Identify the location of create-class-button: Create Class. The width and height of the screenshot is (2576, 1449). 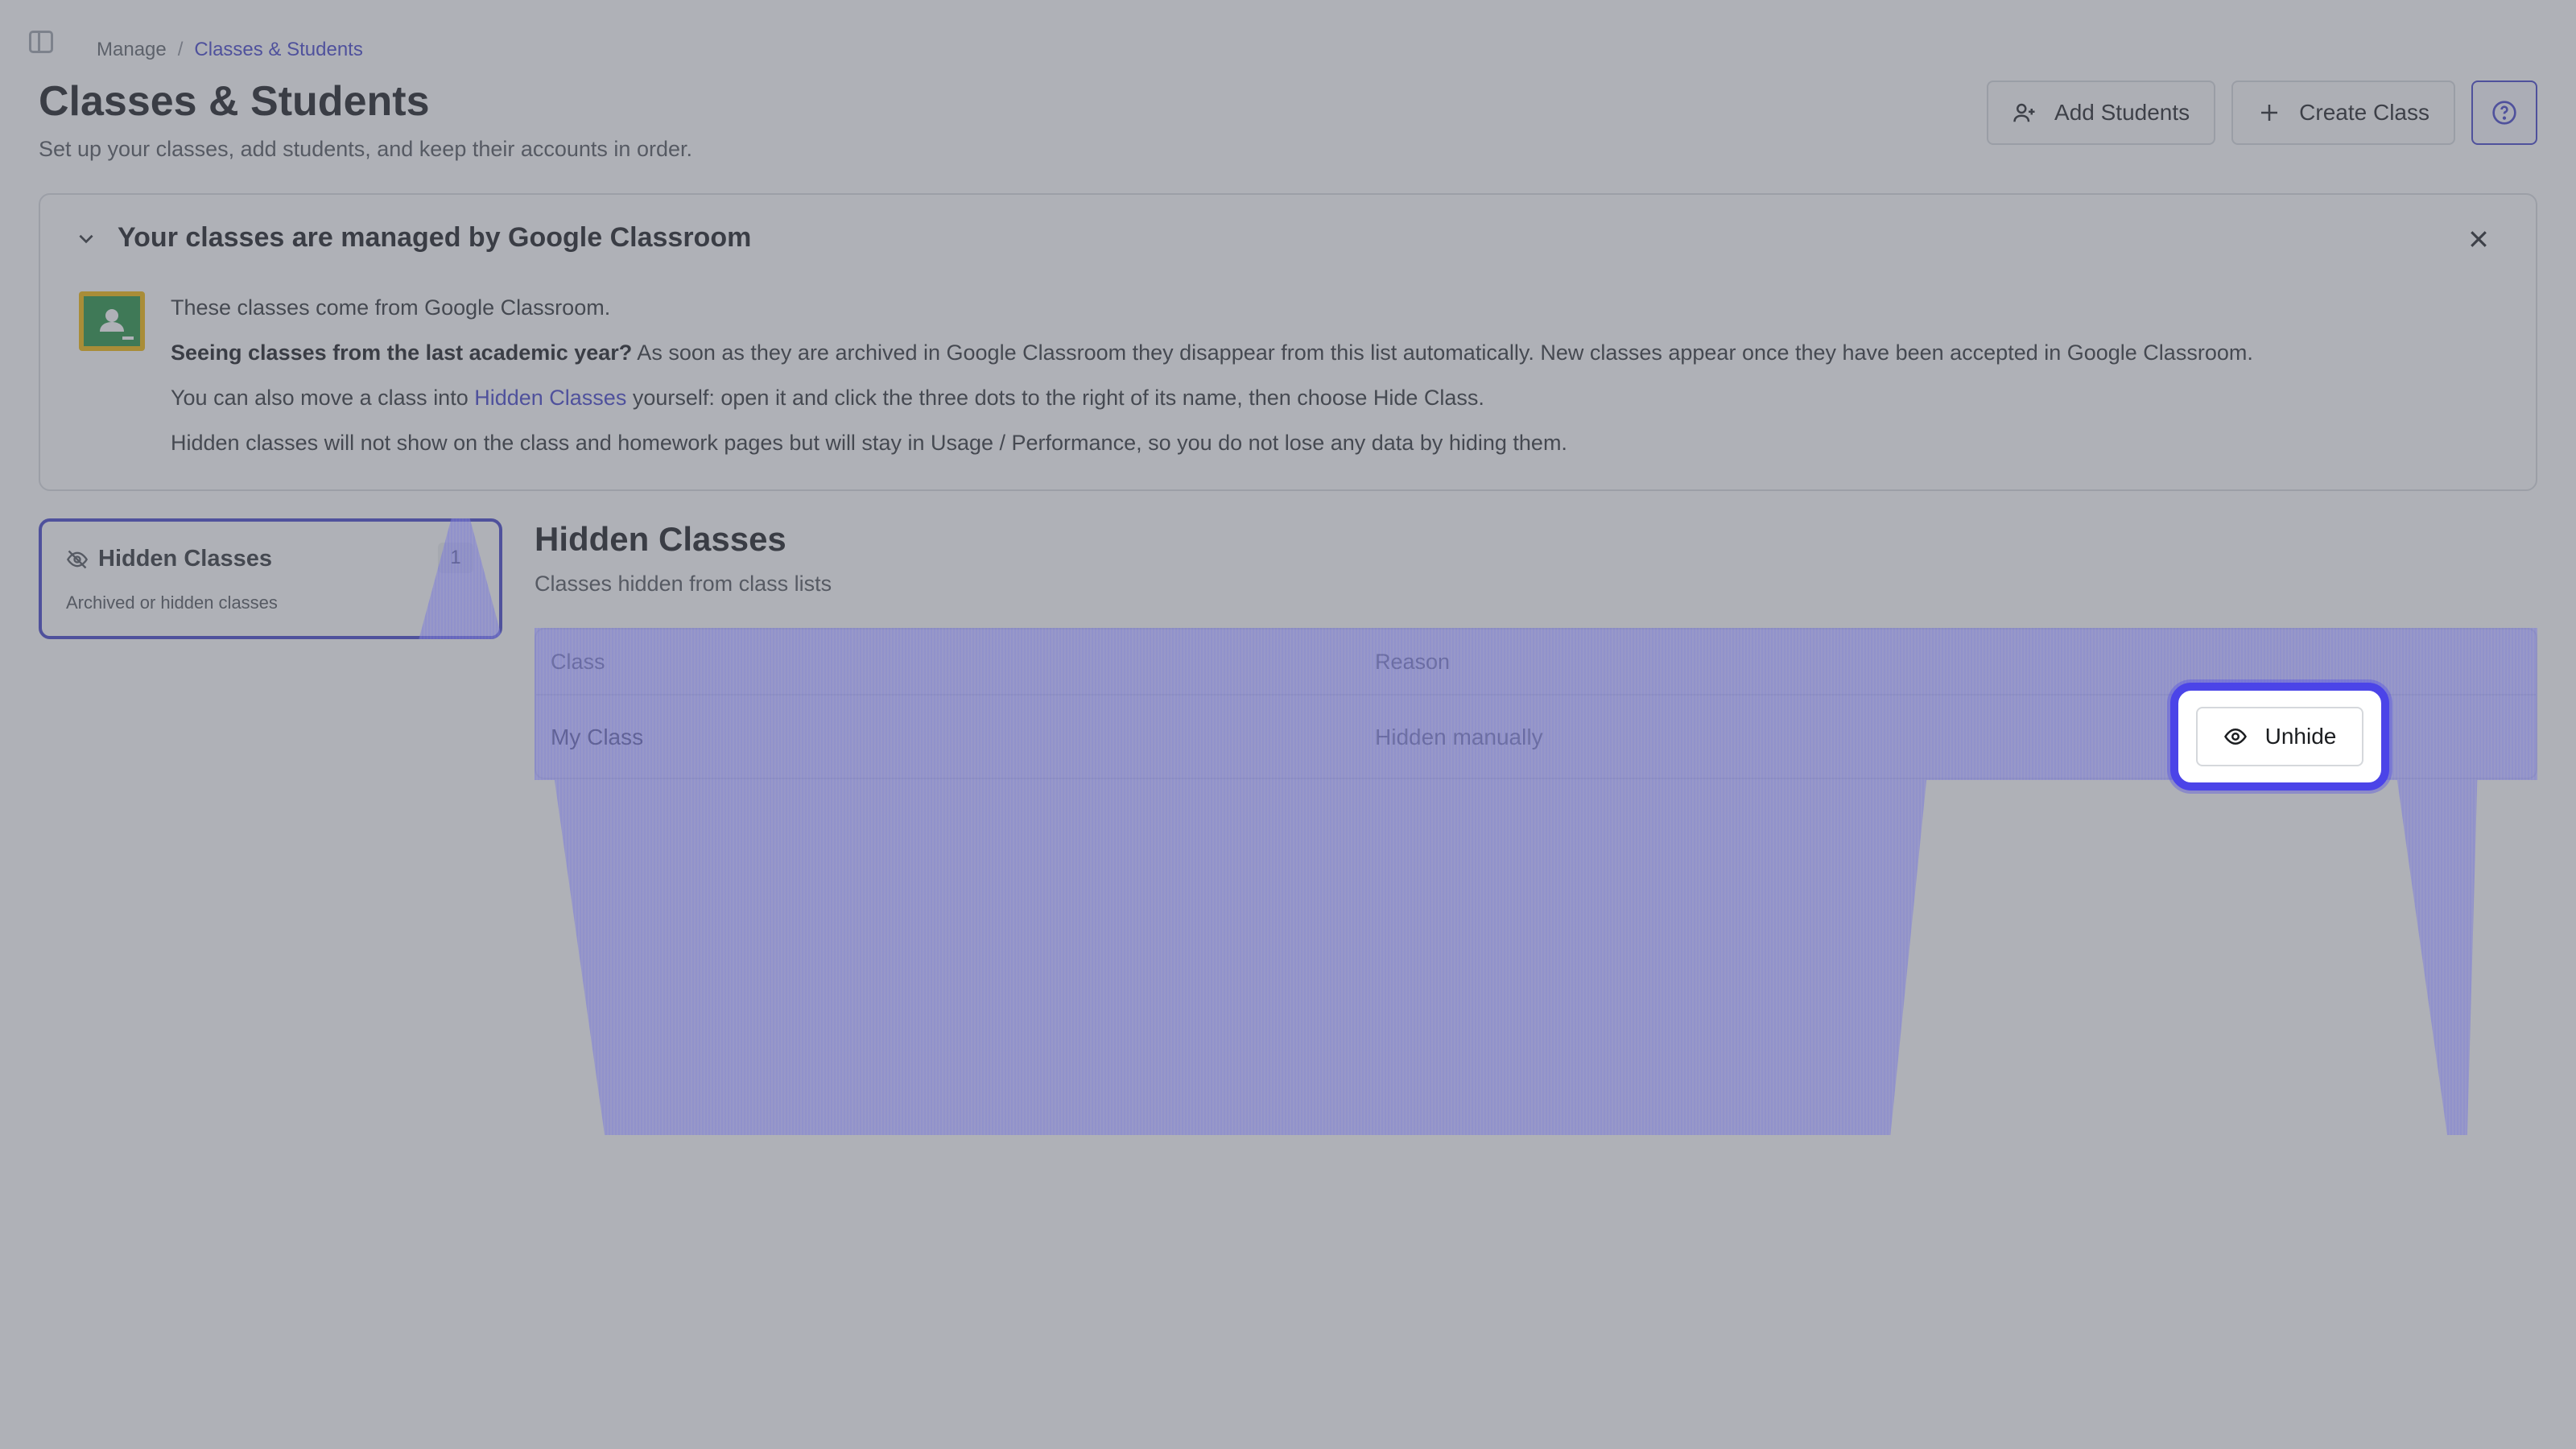
(2343, 112).